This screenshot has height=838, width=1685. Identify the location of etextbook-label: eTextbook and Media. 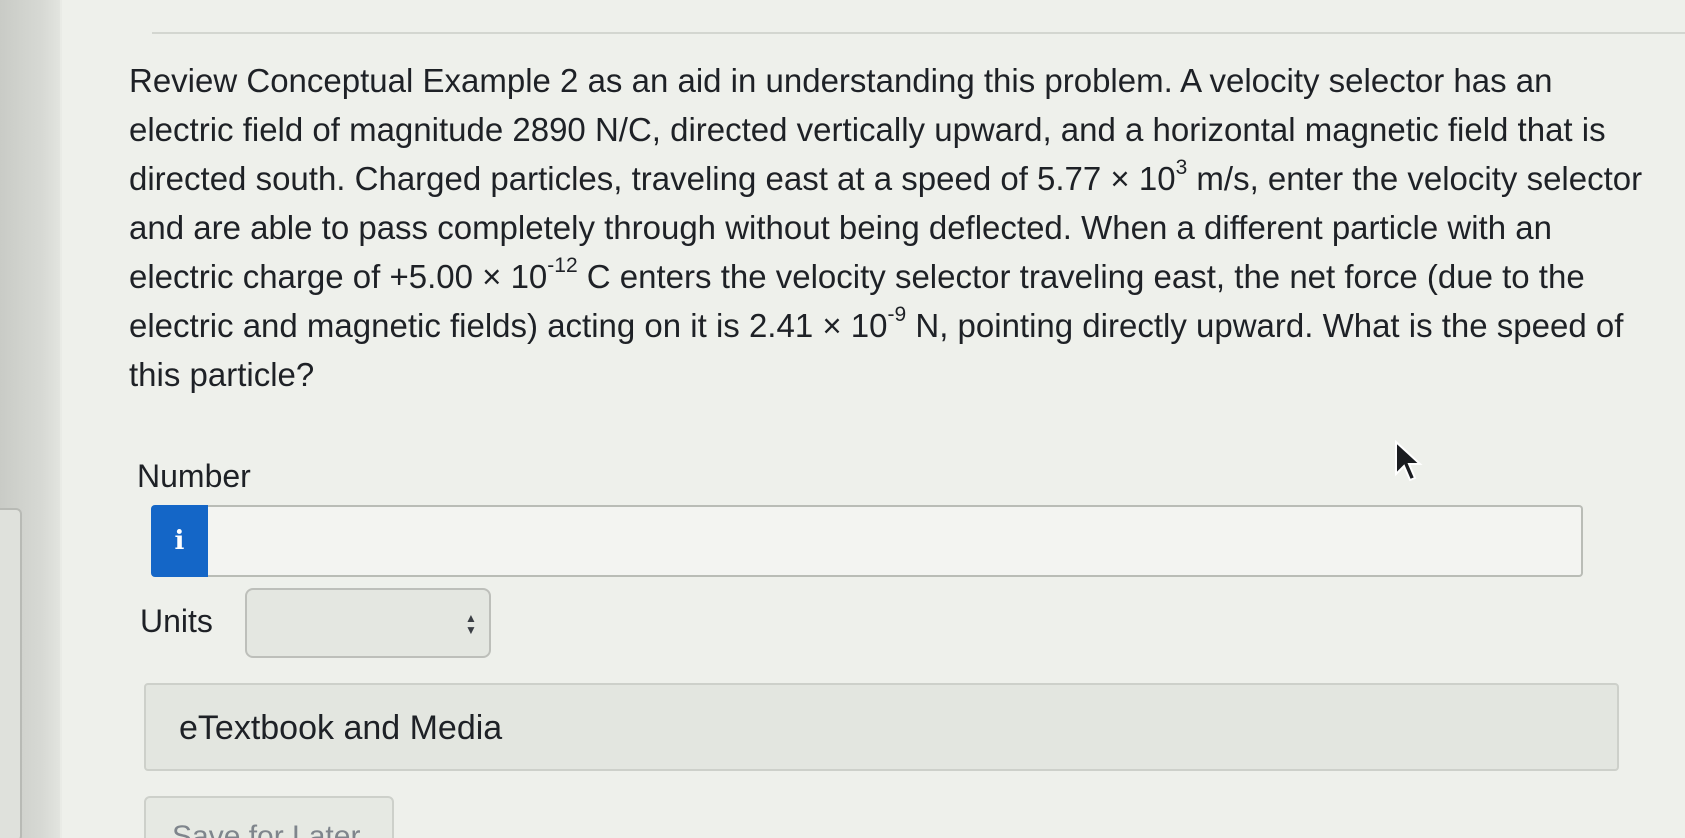
(341, 728).